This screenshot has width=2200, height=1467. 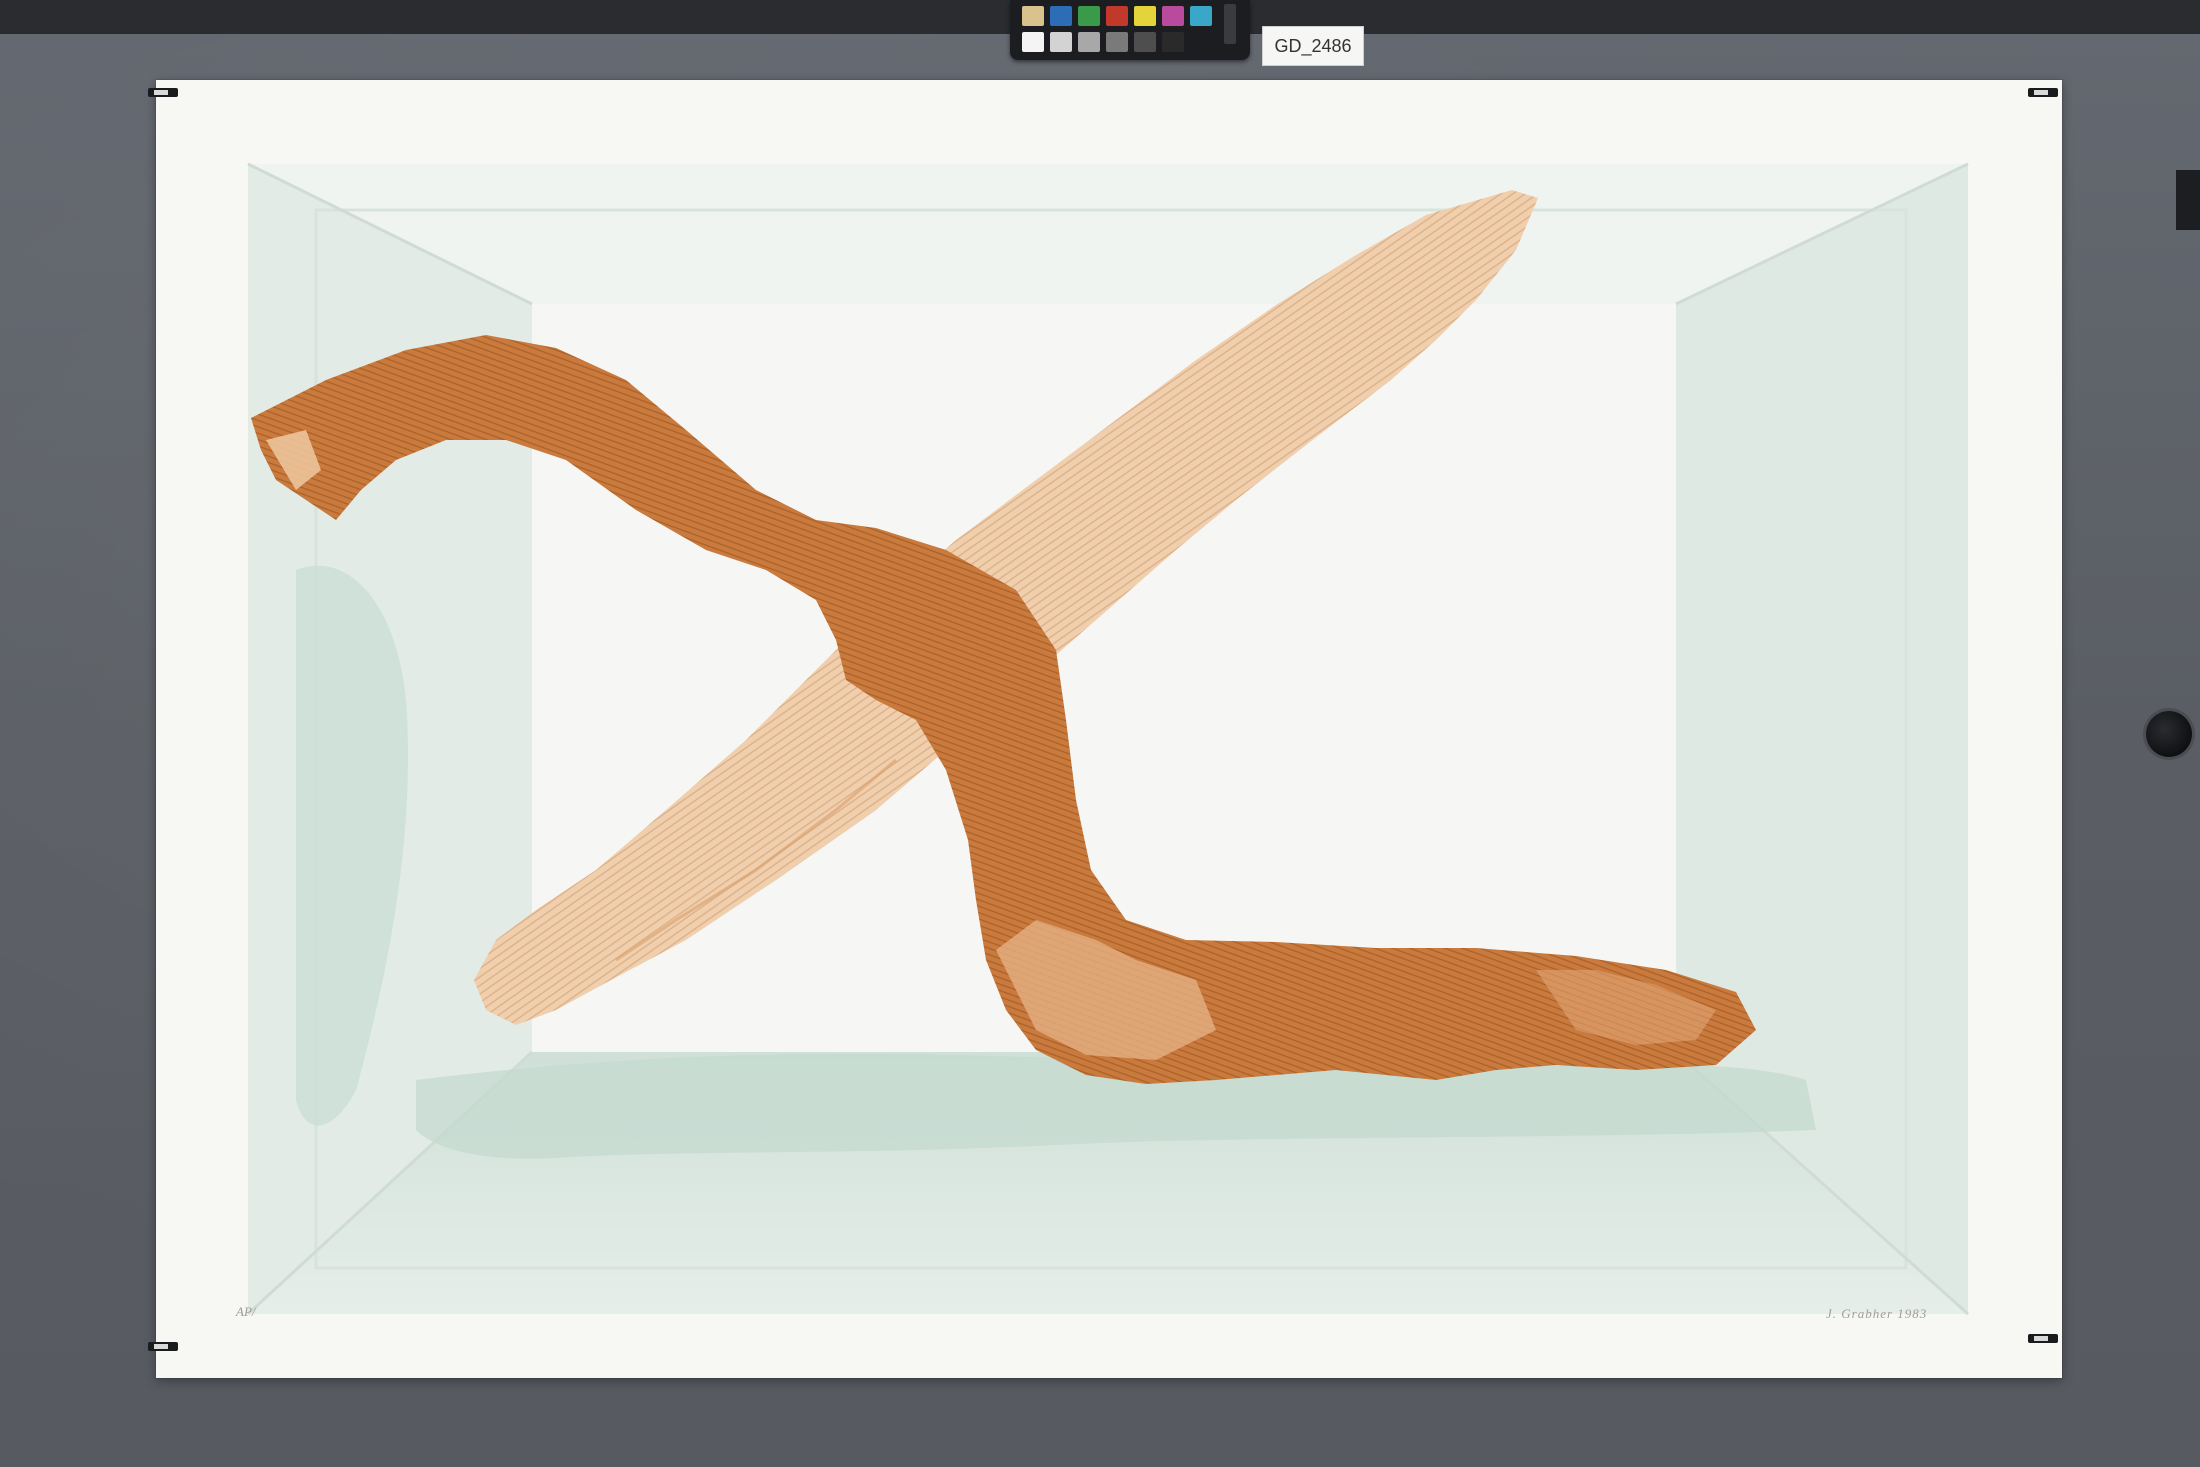 What do you see at coordinates (1877, 1313) in the screenshot?
I see `artist-signature: J. Grabher 1983` at bounding box center [1877, 1313].